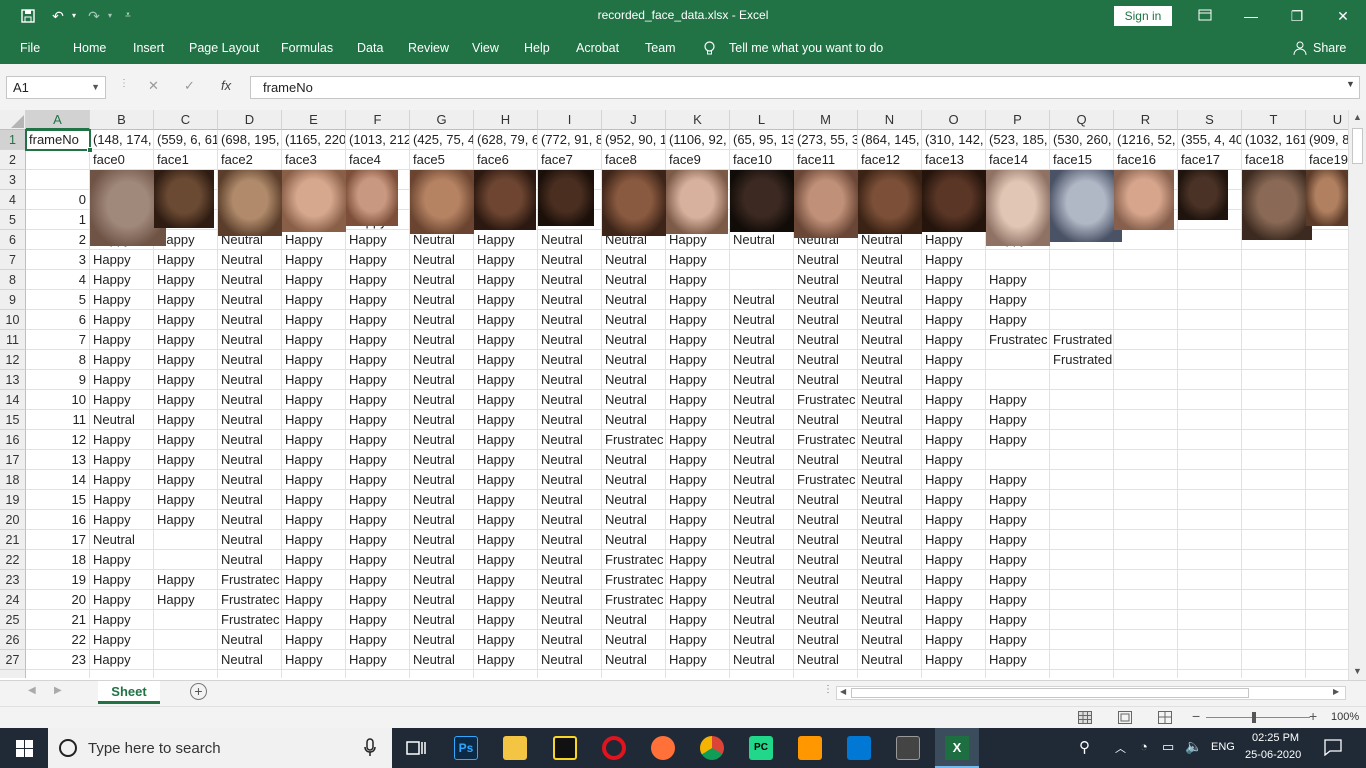 The height and width of the screenshot is (768, 1366). I want to click on cell-d13: Neutral, so click(250, 380).